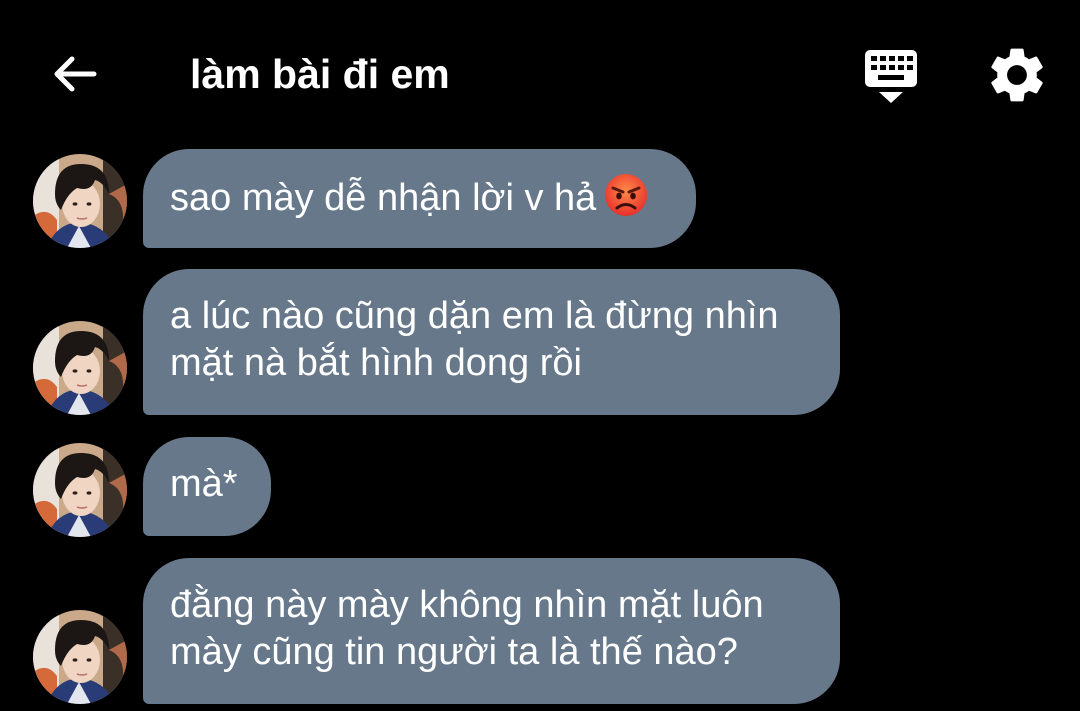 The width and height of the screenshot is (1080, 711). I want to click on back-button, so click(74, 74).